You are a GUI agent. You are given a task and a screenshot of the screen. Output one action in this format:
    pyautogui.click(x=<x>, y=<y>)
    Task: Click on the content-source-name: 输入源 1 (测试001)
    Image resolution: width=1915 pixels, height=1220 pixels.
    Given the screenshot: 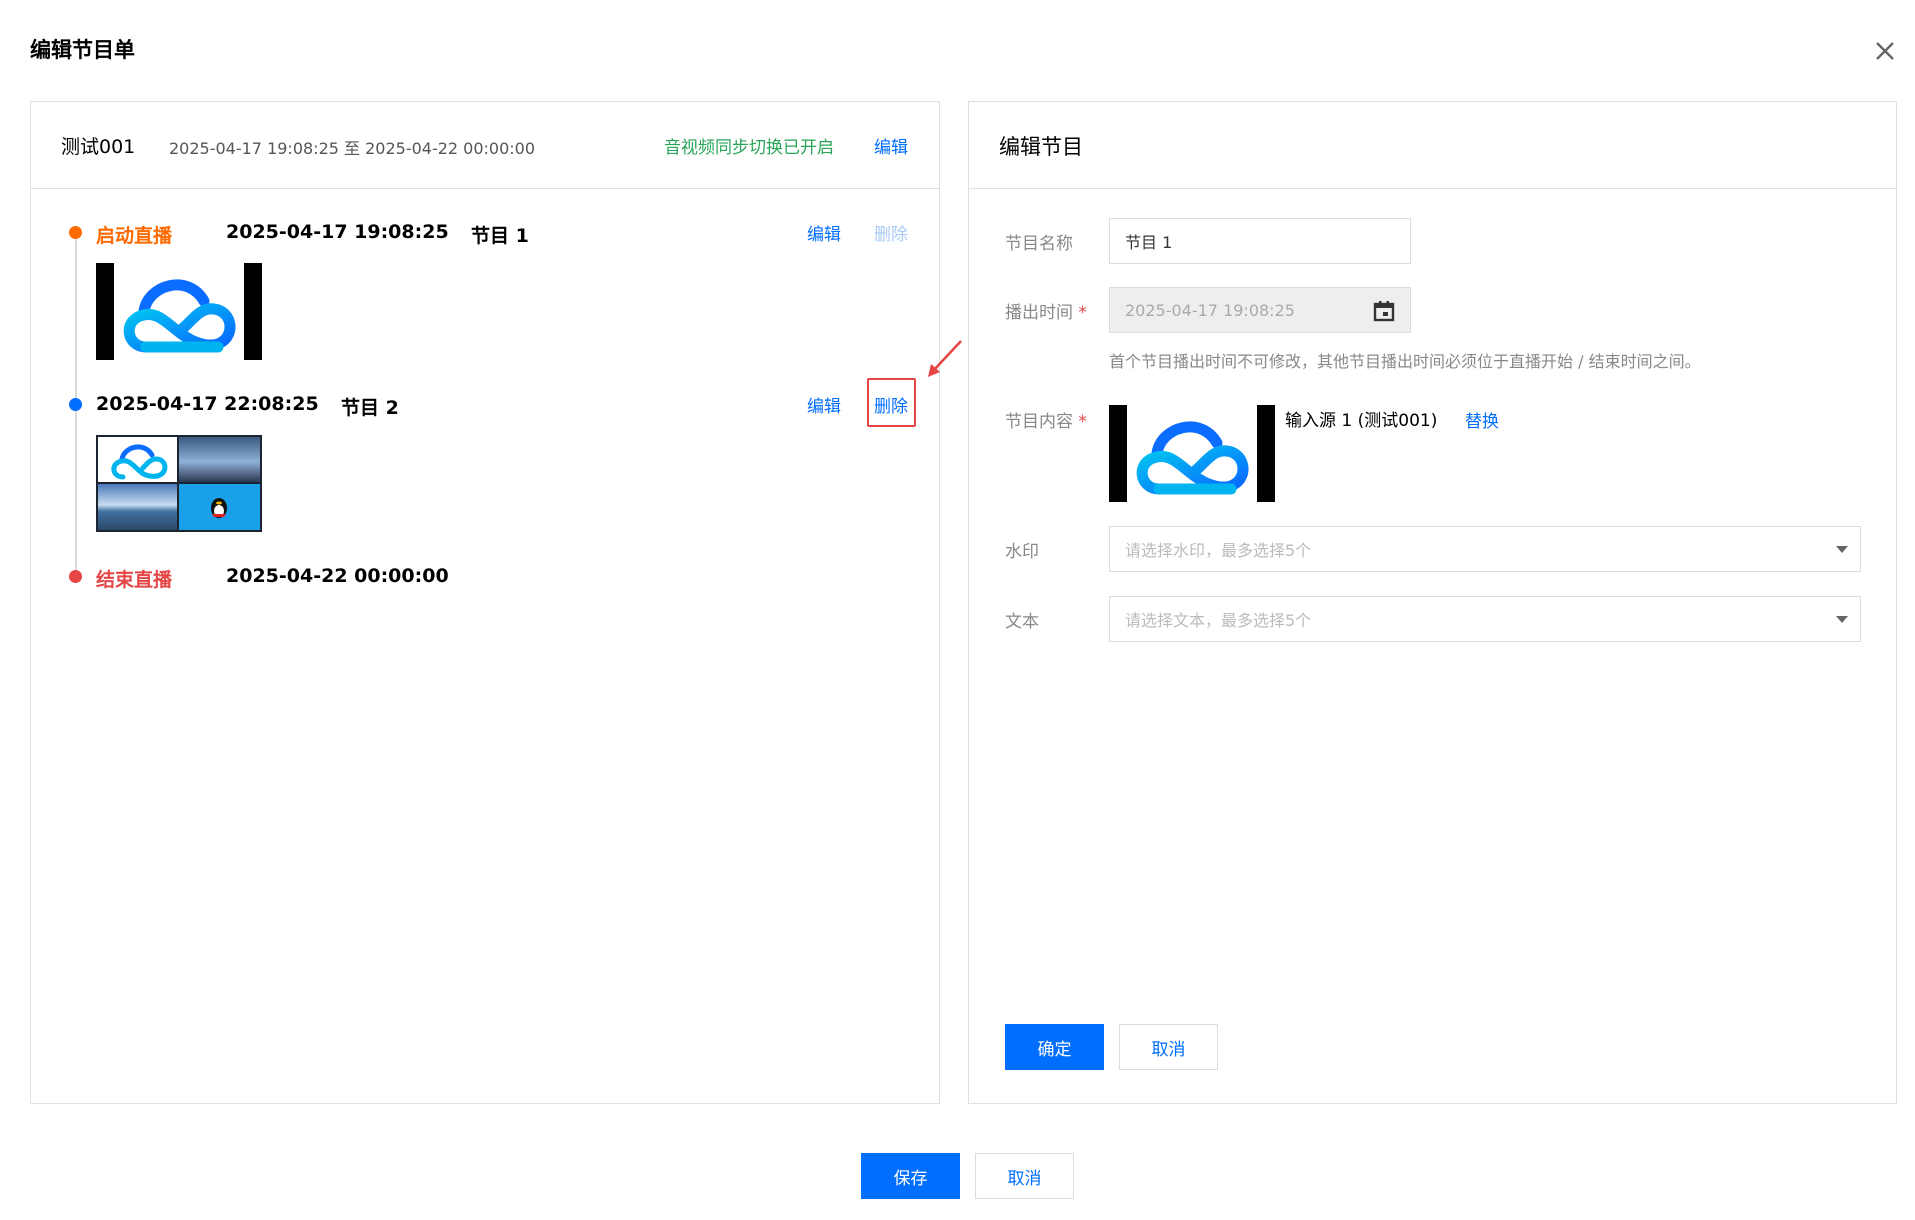 What is the action you would take?
    pyautogui.click(x=1361, y=421)
    